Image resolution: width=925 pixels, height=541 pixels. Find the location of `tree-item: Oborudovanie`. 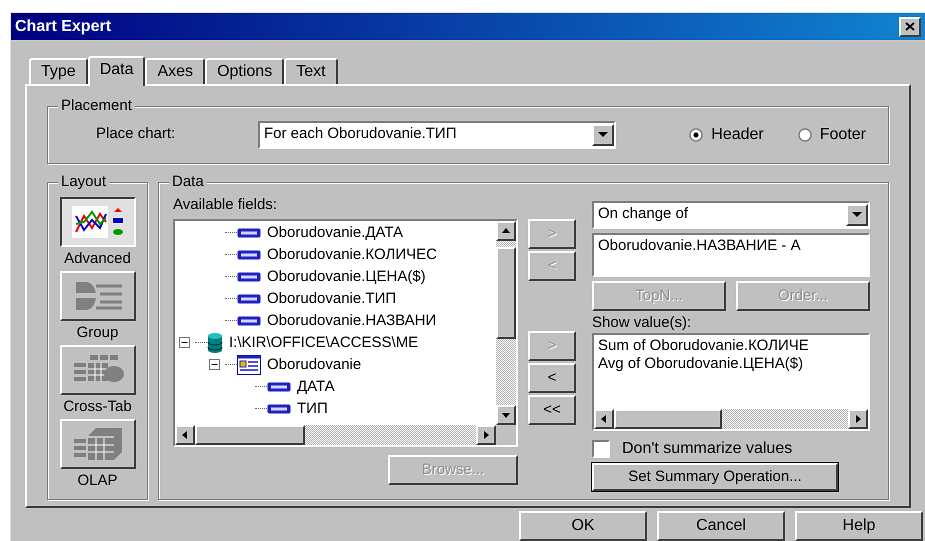

tree-item: Oborudovanie is located at coordinates (314, 364).